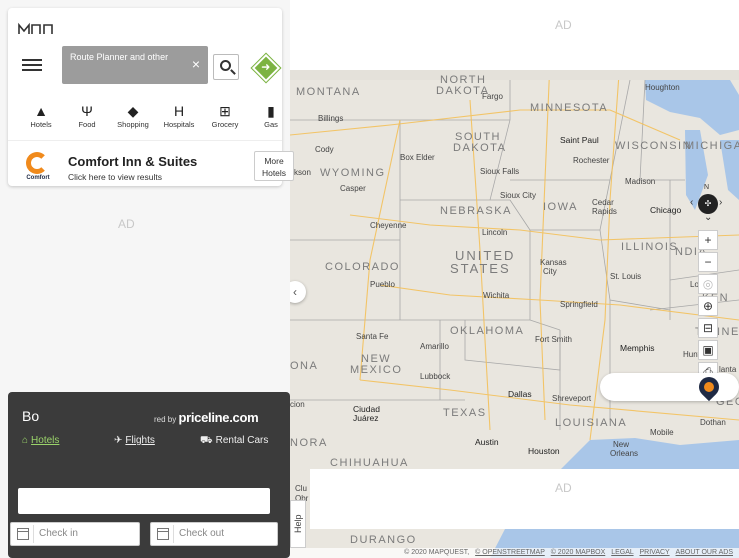 Image resolution: width=739 pixels, height=558 pixels. I want to click on city-label: Casper, so click(353, 188).